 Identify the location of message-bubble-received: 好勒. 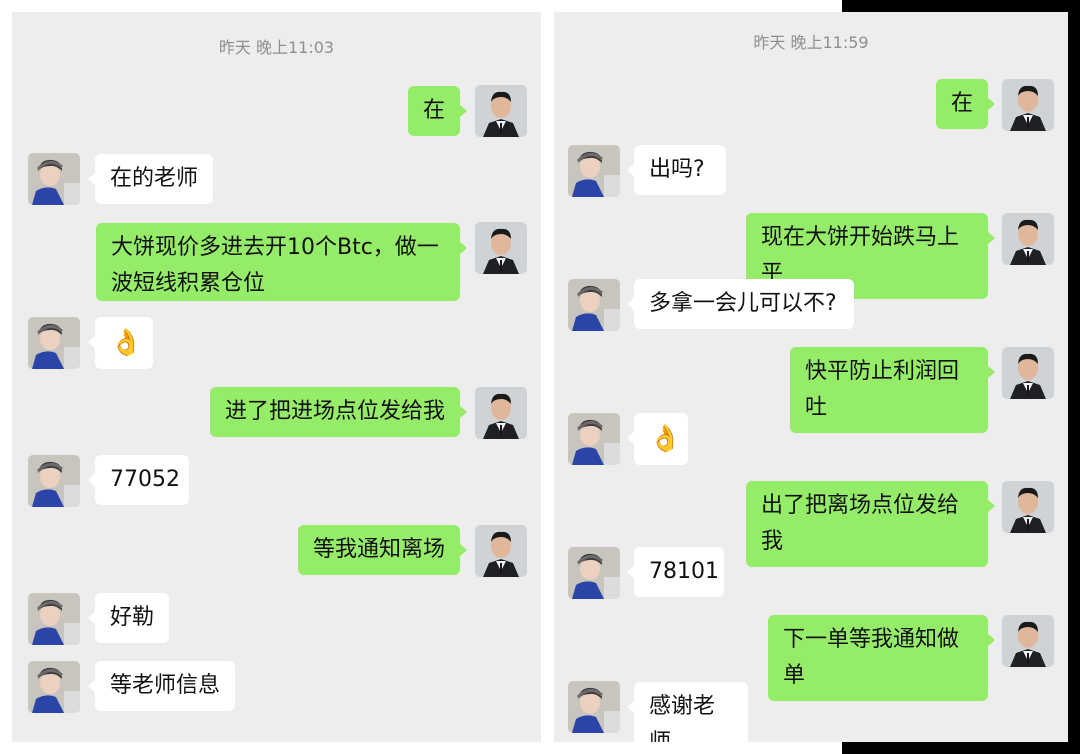
(128, 618).